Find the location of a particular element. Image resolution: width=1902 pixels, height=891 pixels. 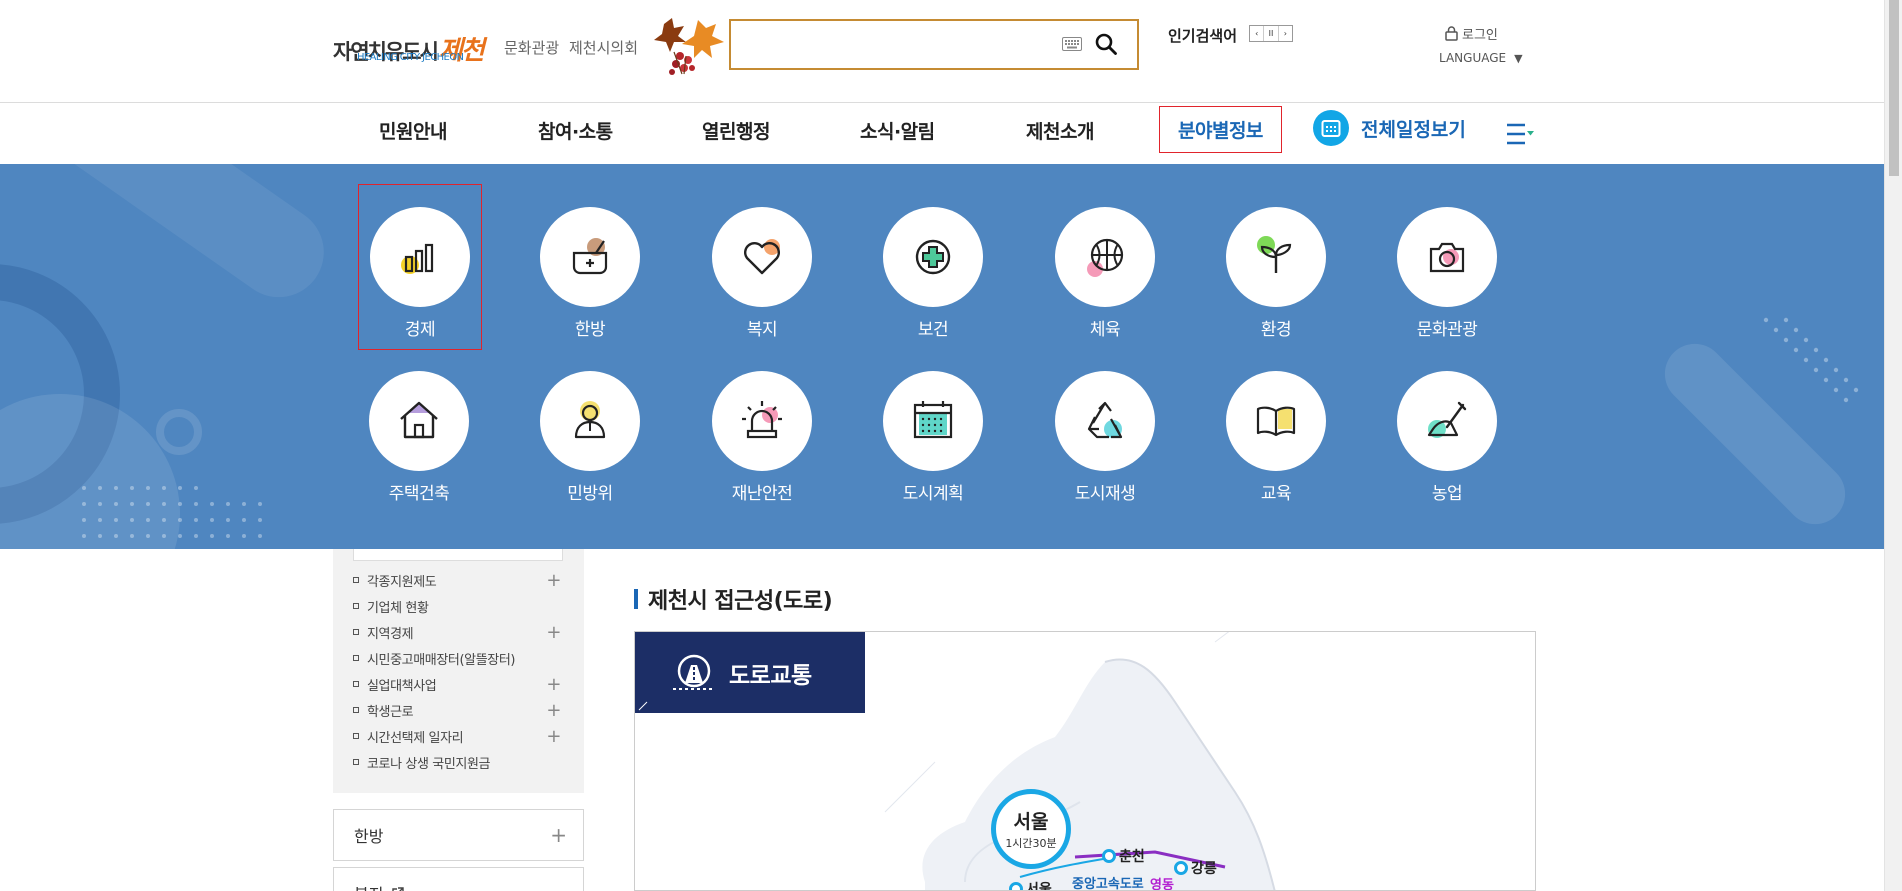

city-label: 춘천 is located at coordinates (1132, 857).